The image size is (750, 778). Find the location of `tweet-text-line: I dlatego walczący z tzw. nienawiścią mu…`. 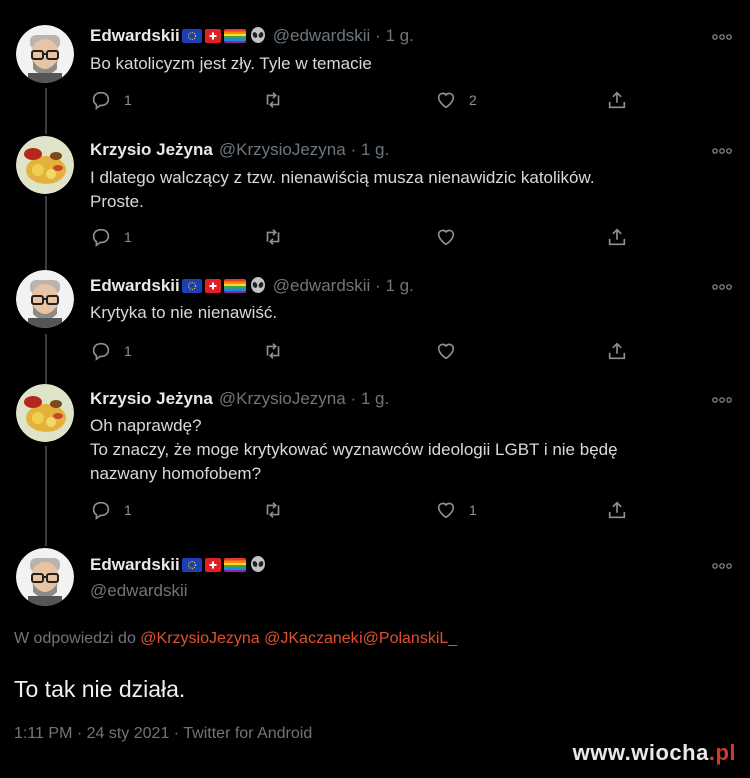

tweet-text-line: I dlatego walczący z tzw. nienawiścią mu… is located at coordinates (342, 177).